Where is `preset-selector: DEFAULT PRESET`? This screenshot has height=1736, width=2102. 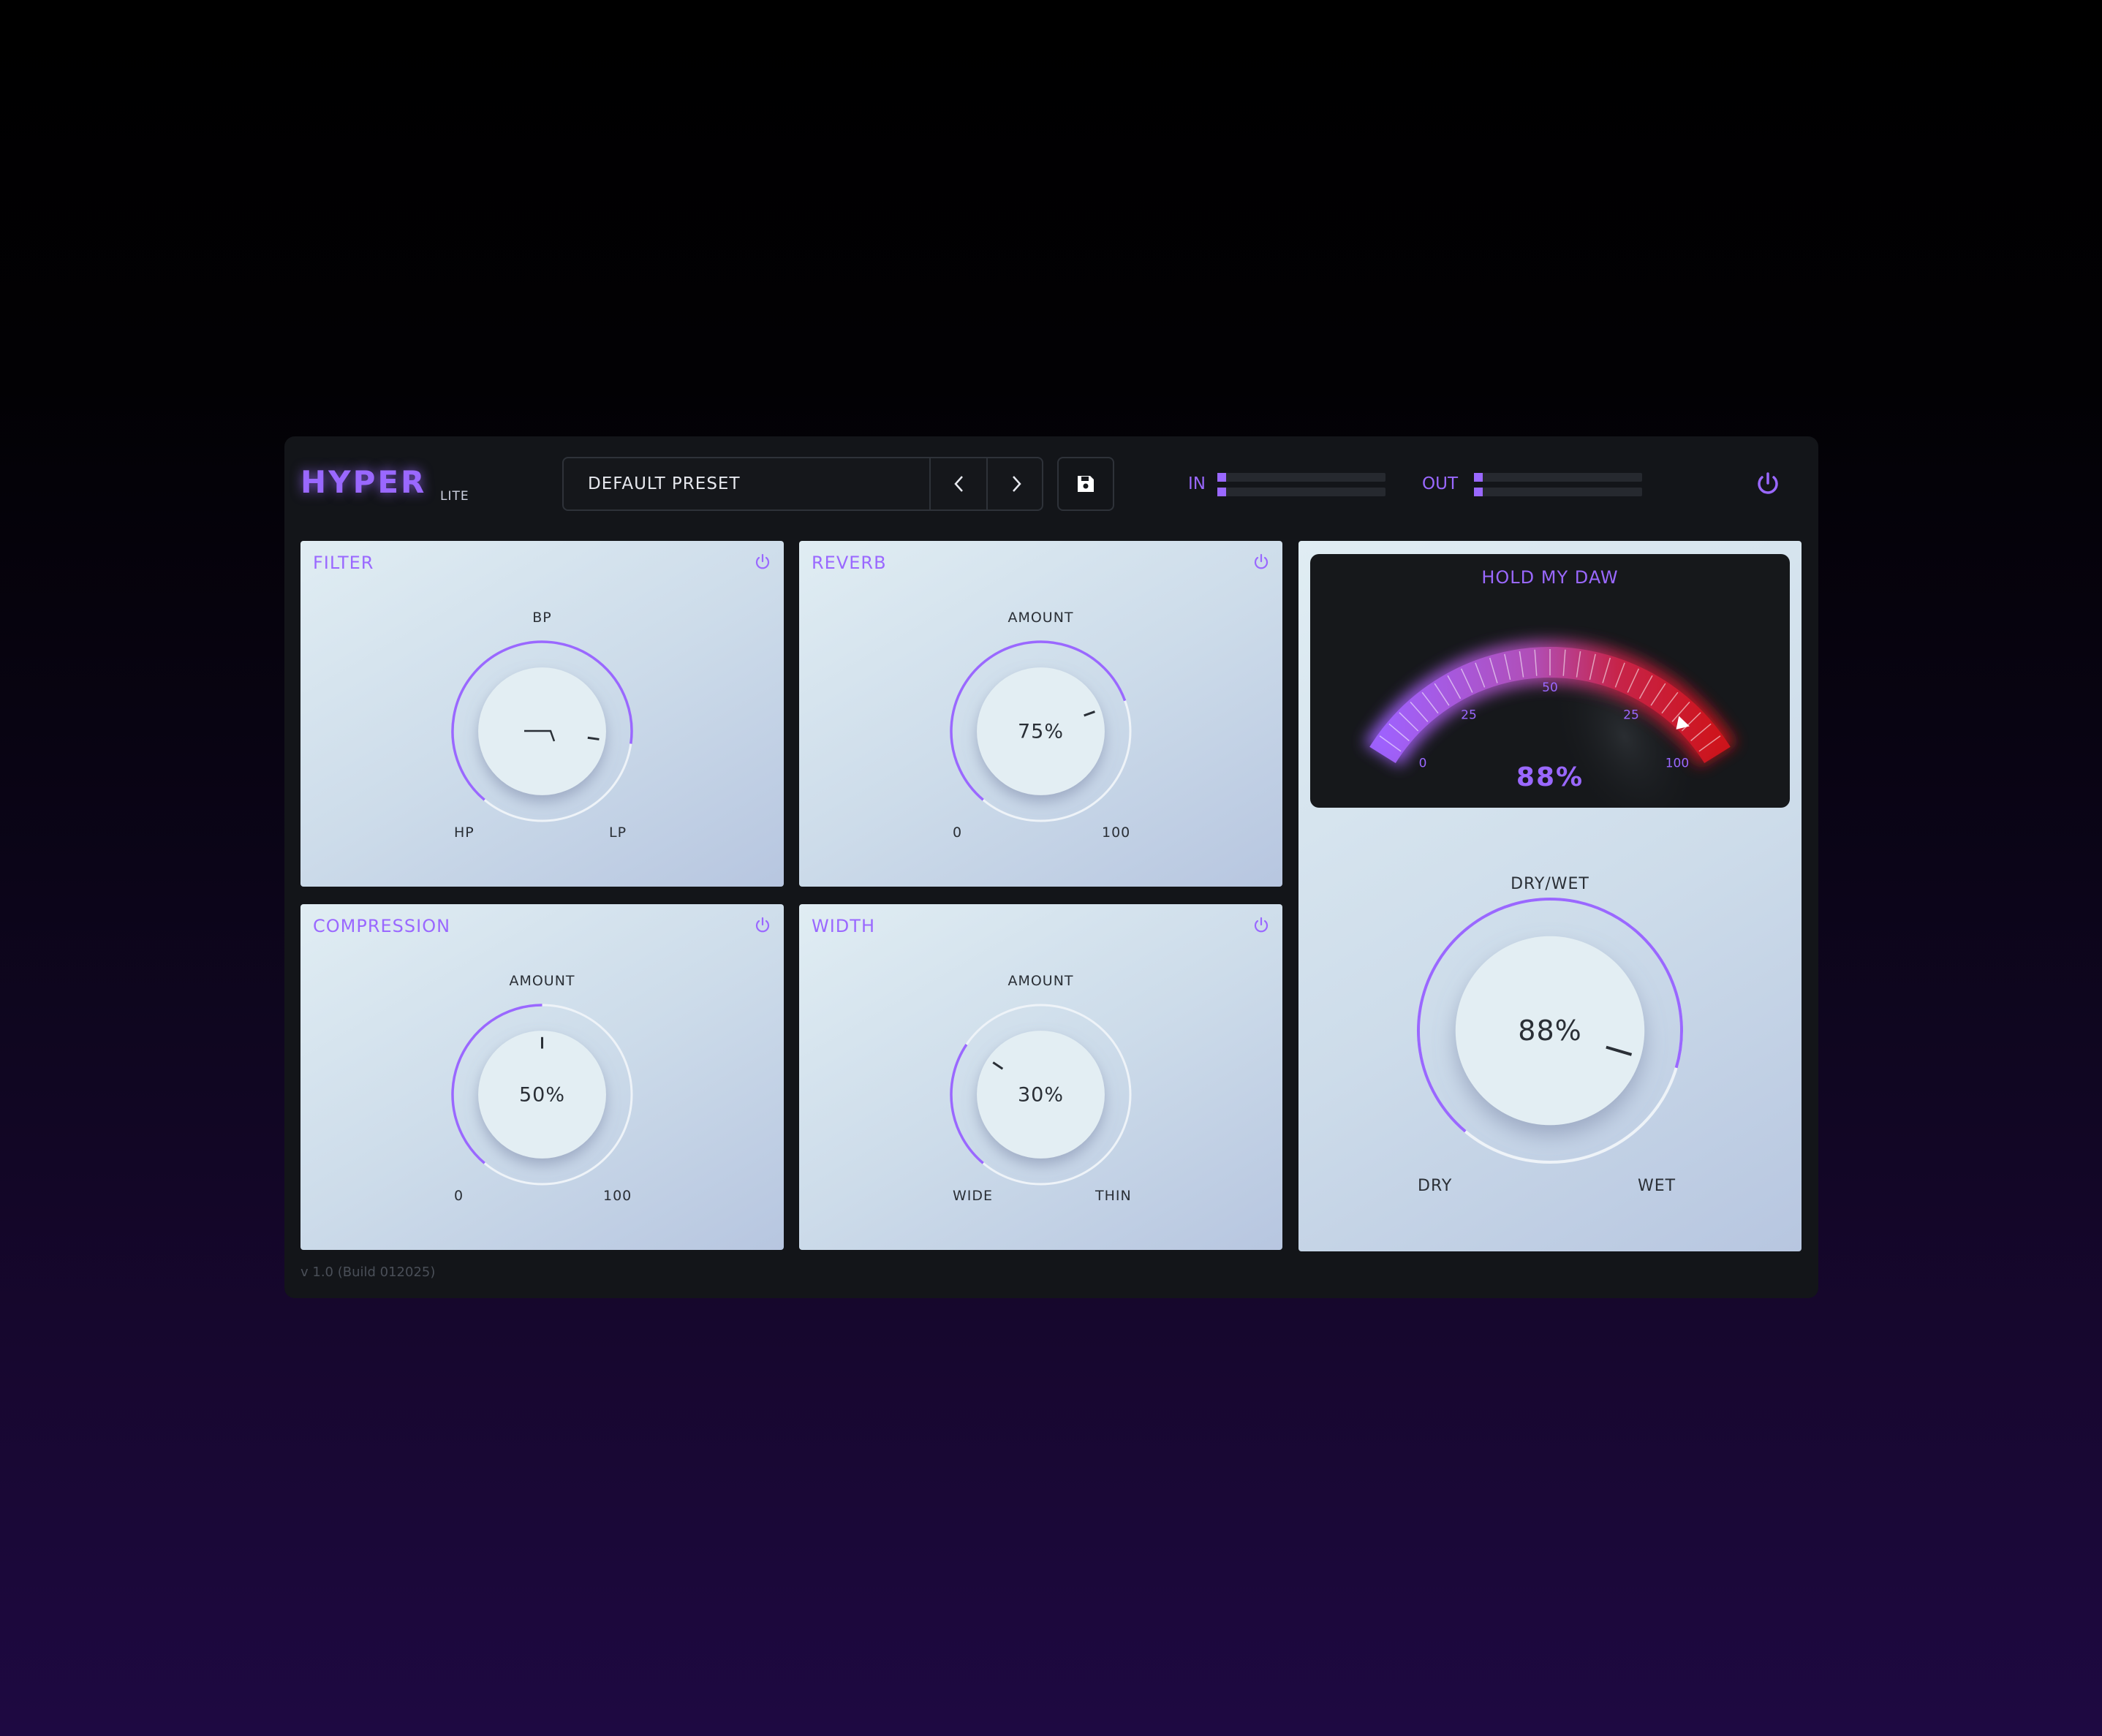 preset-selector: DEFAULT PRESET is located at coordinates (802, 484).